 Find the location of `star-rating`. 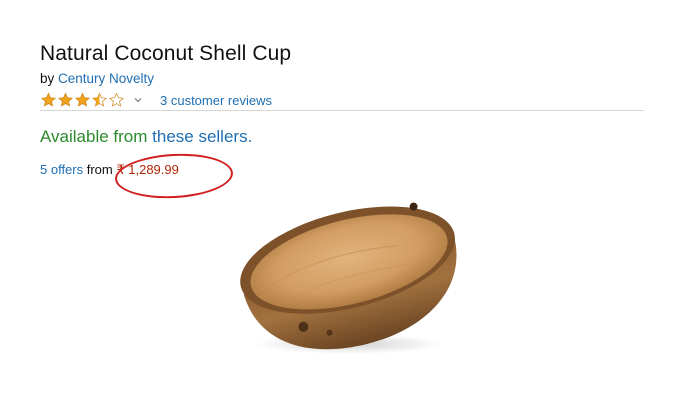

star-rating is located at coordinates (82, 100).